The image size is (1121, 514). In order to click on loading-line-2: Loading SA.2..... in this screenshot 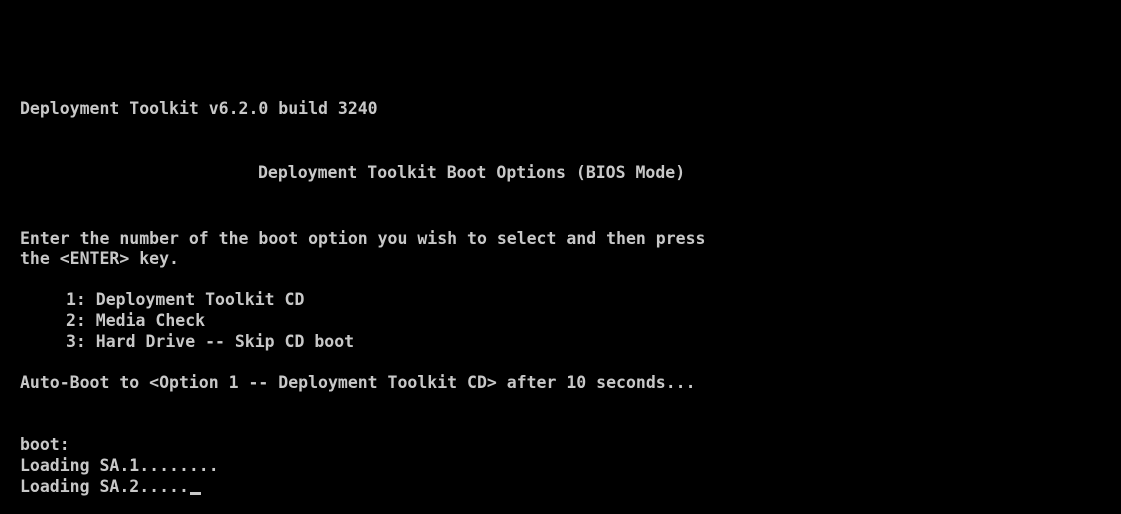, I will do `click(110, 487)`.